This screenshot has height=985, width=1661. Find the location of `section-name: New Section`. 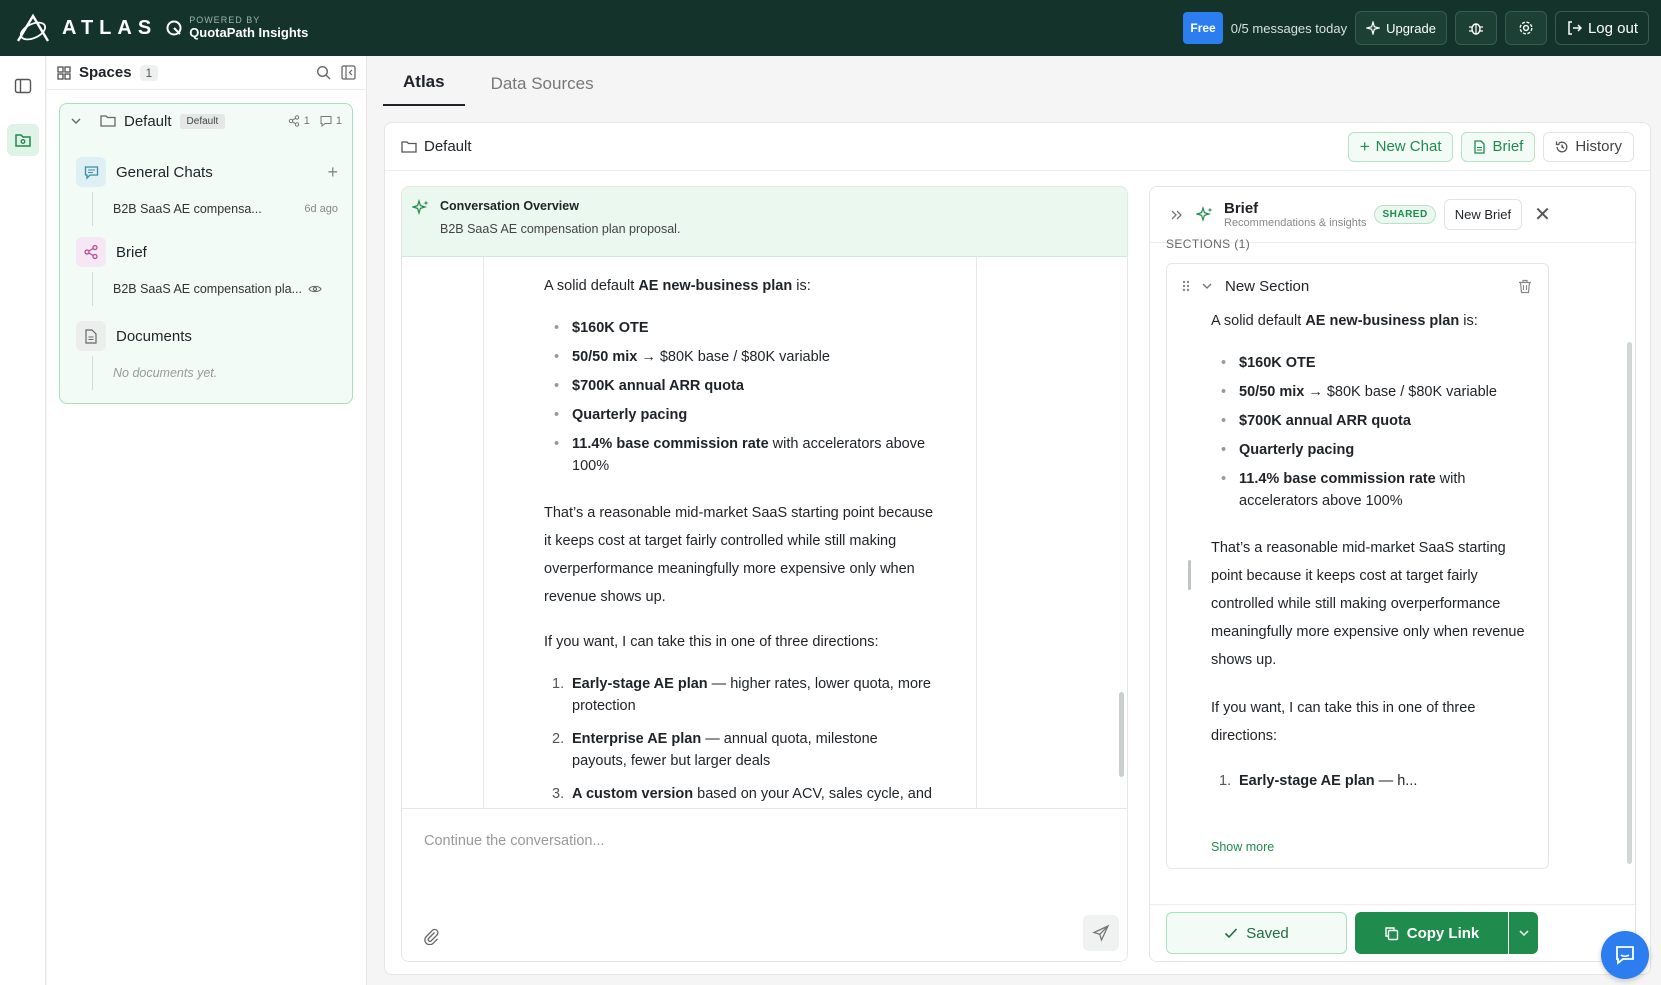

section-name: New Section is located at coordinates (1267, 286).